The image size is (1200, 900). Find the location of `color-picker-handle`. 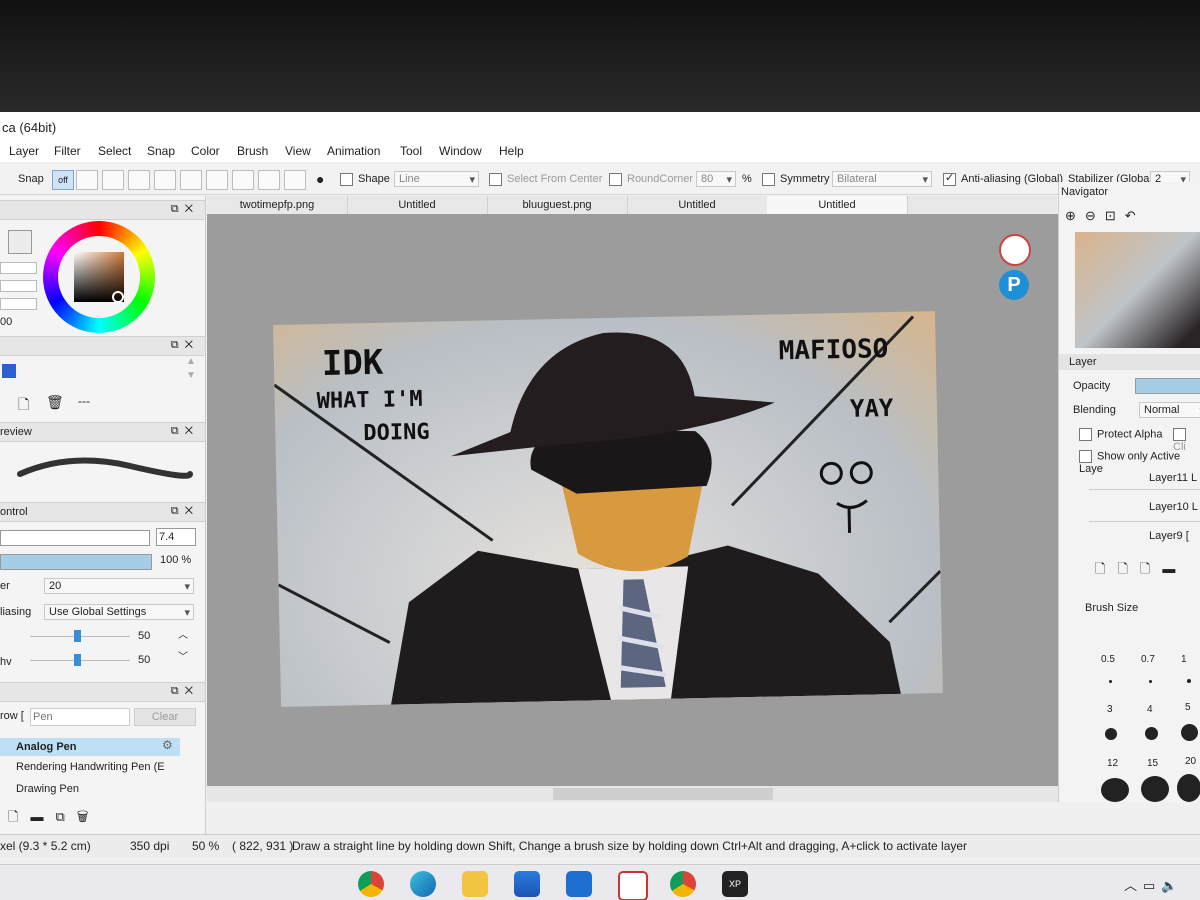

color-picker-handle is located at coordinates (118, 297).